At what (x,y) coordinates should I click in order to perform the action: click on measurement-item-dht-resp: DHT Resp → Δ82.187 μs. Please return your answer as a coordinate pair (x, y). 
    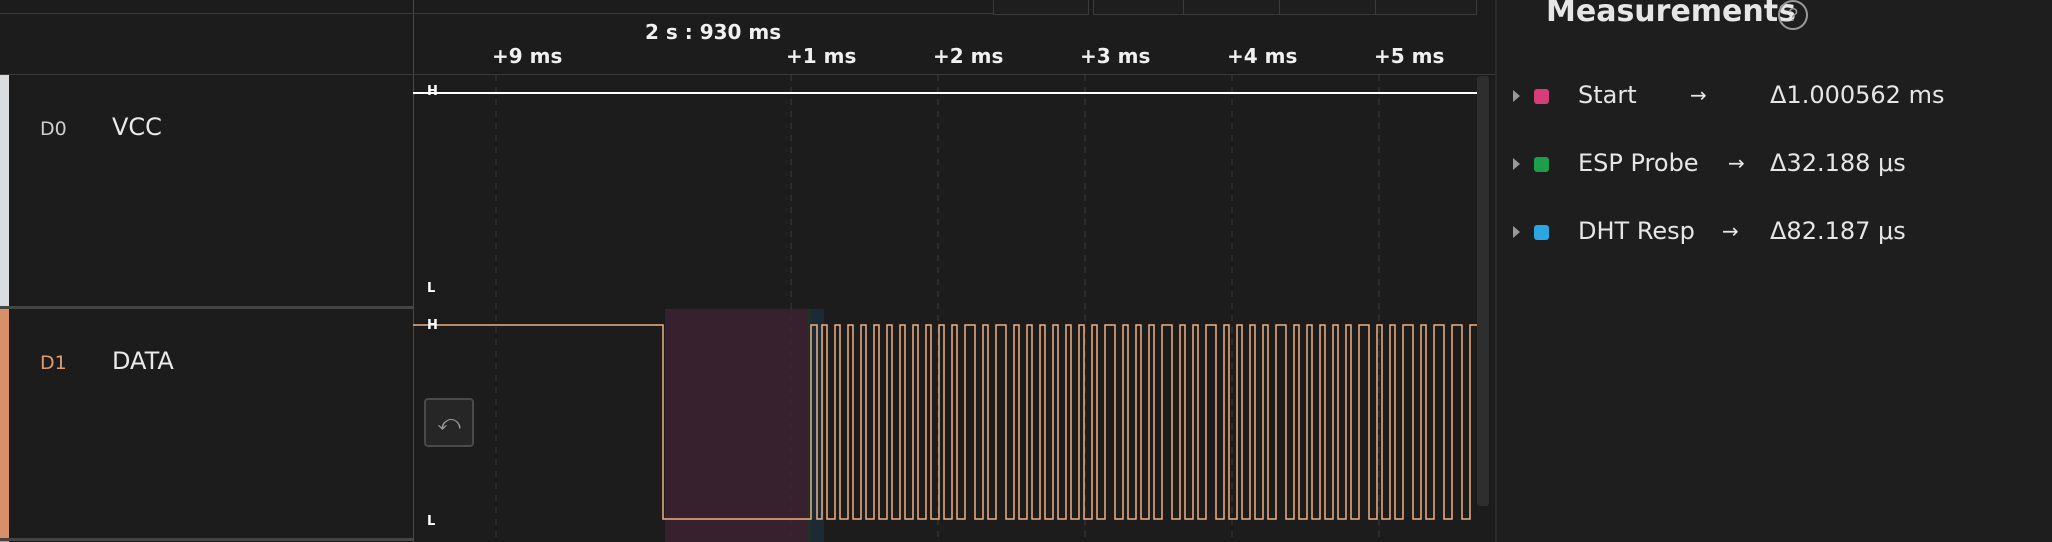
    Looking at the image, I should click on (1774, 234).